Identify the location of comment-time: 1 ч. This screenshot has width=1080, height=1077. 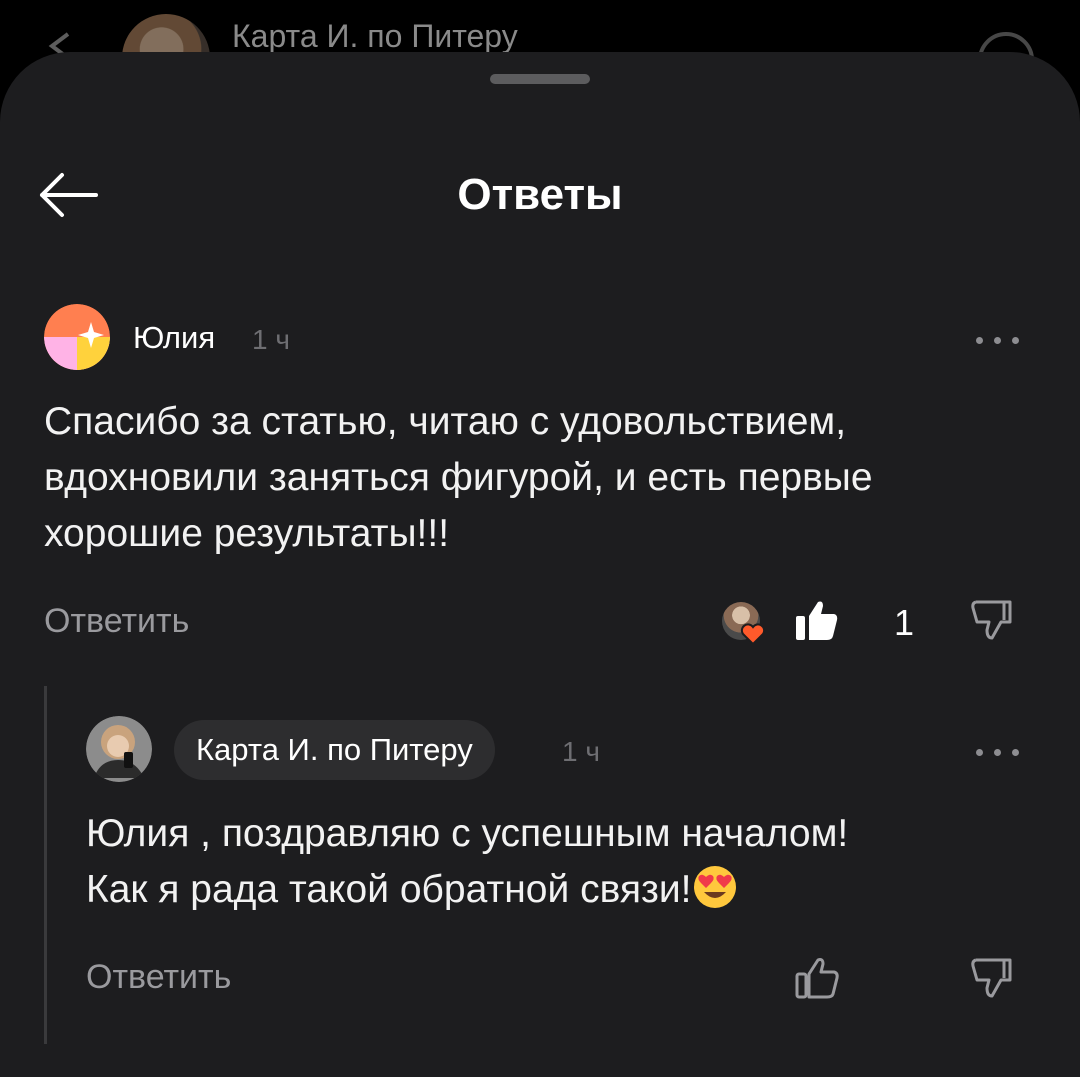
(271, 339).